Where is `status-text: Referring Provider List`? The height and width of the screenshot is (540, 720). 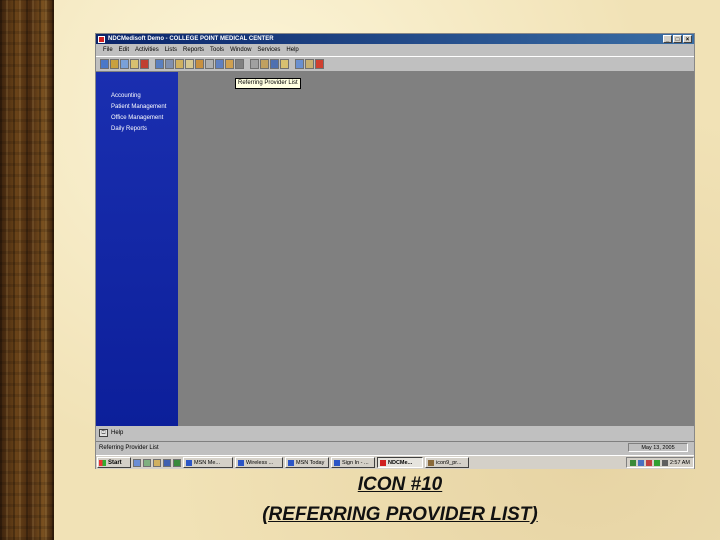
status-text: Referring Provider List is located at coordinates (129, 447).